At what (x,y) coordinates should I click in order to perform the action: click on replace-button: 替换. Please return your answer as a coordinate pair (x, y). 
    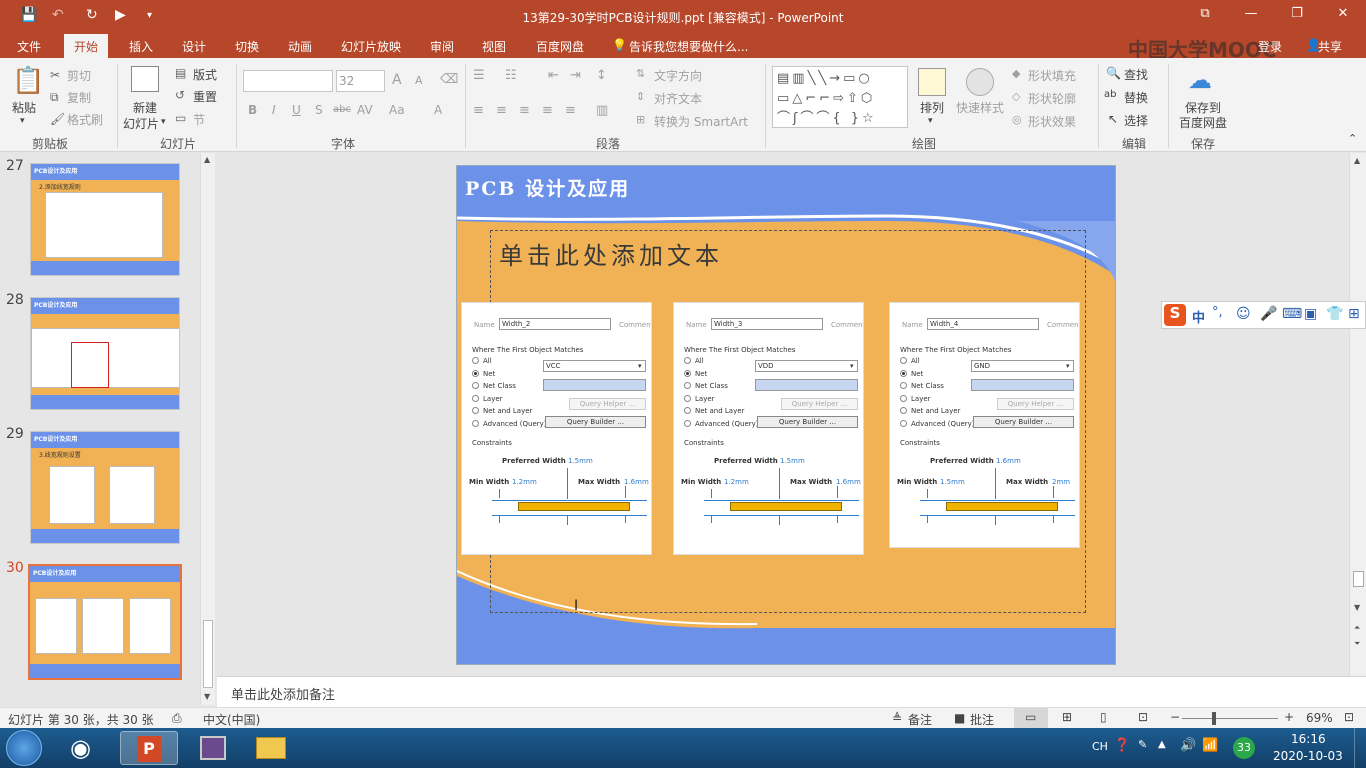
    Looking at the image, I should click on (1136, 97).